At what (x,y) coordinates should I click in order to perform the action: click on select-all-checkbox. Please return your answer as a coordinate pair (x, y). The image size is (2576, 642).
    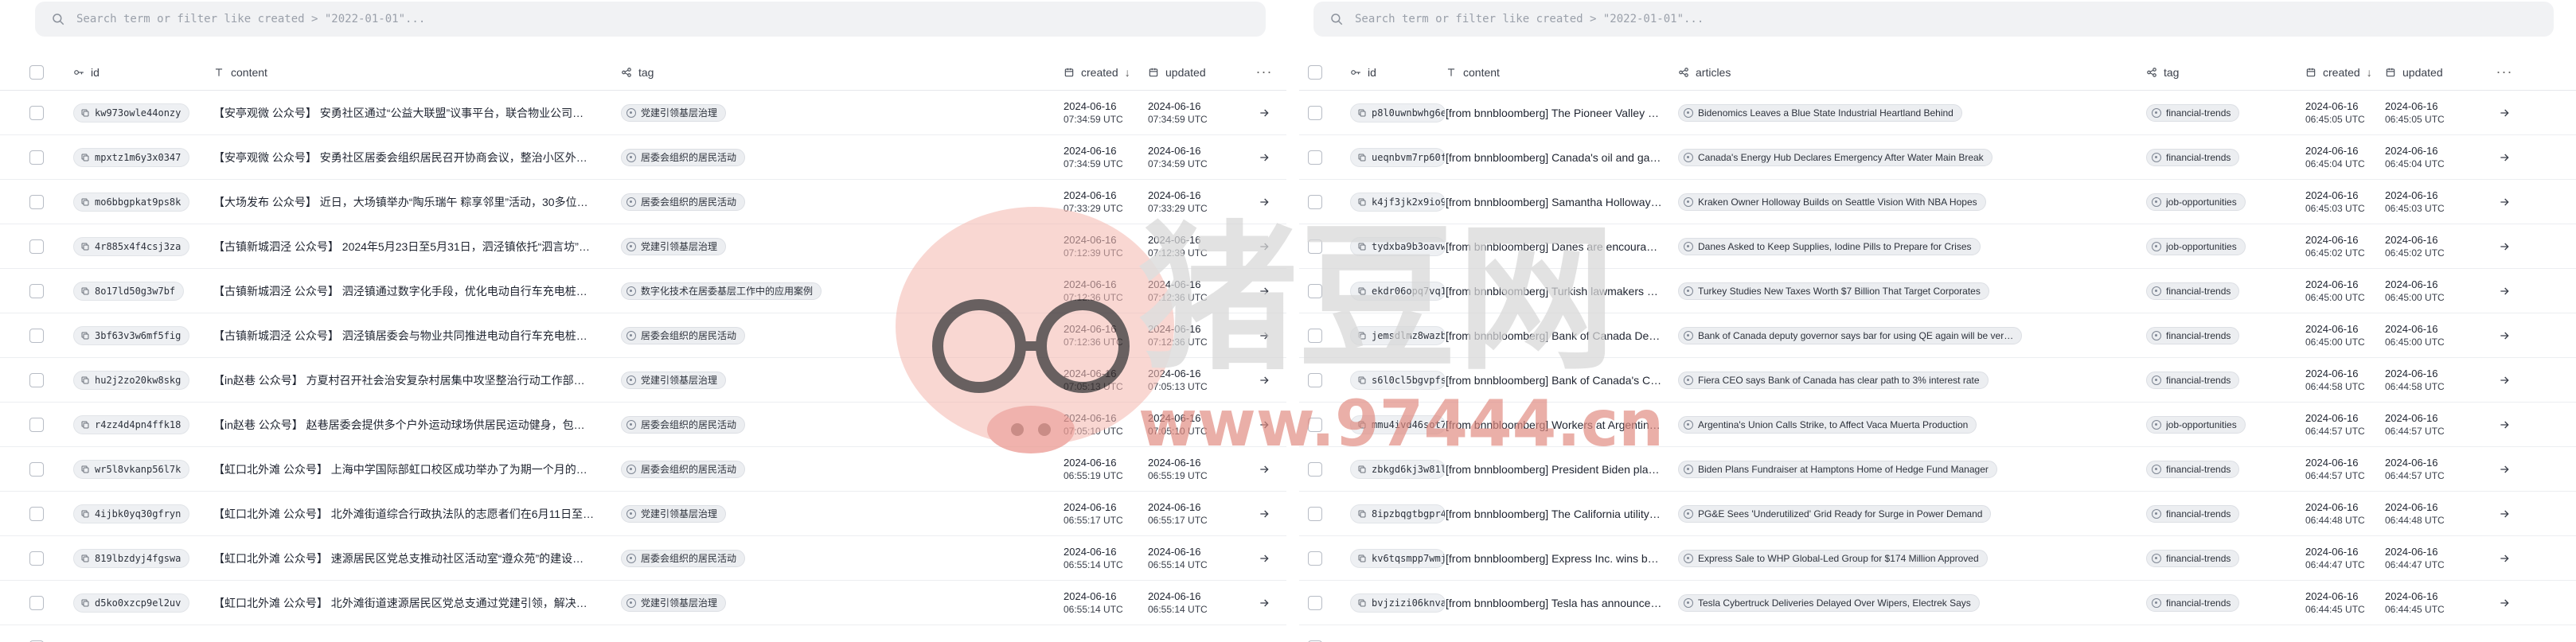
    Looking at the image, I should click on (1315, 72).